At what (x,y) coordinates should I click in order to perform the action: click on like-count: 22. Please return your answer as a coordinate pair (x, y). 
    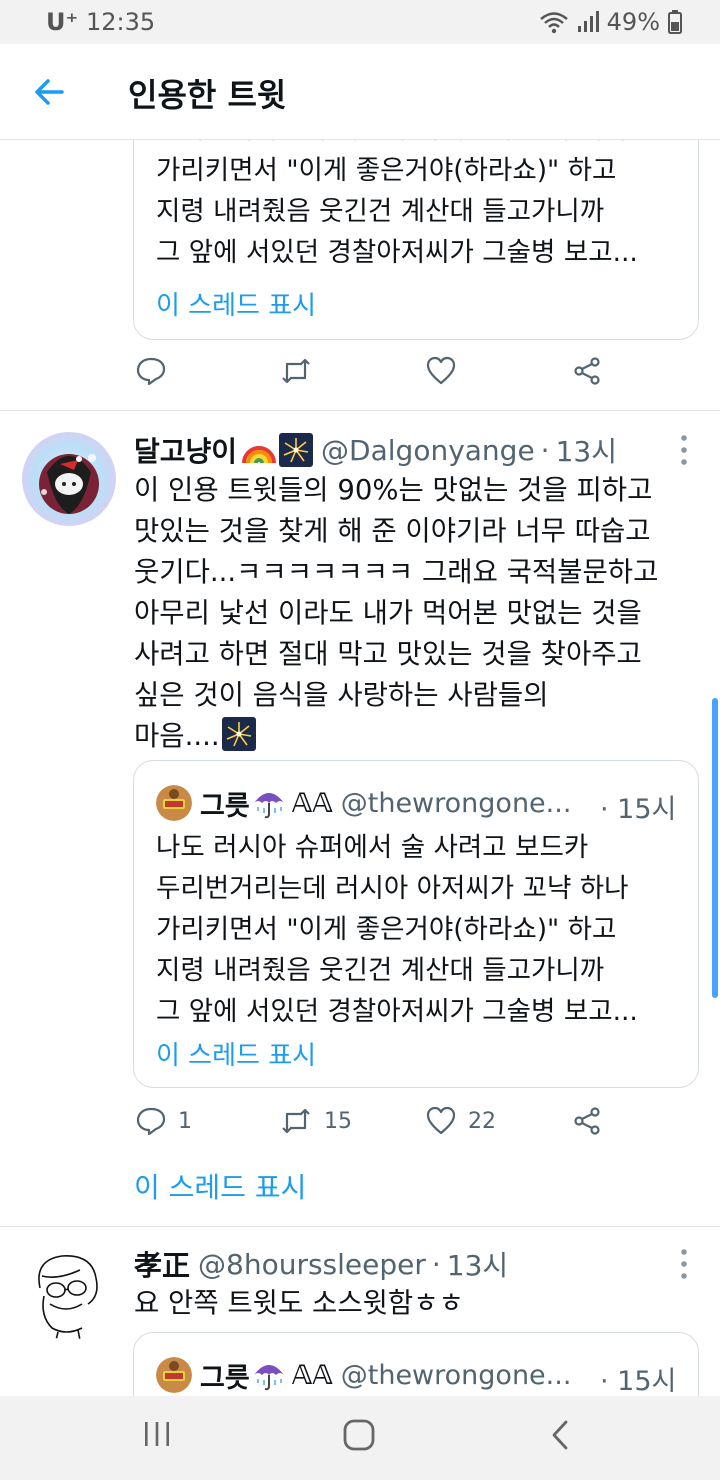
    Looking at the image, I should click on (482, 1121).